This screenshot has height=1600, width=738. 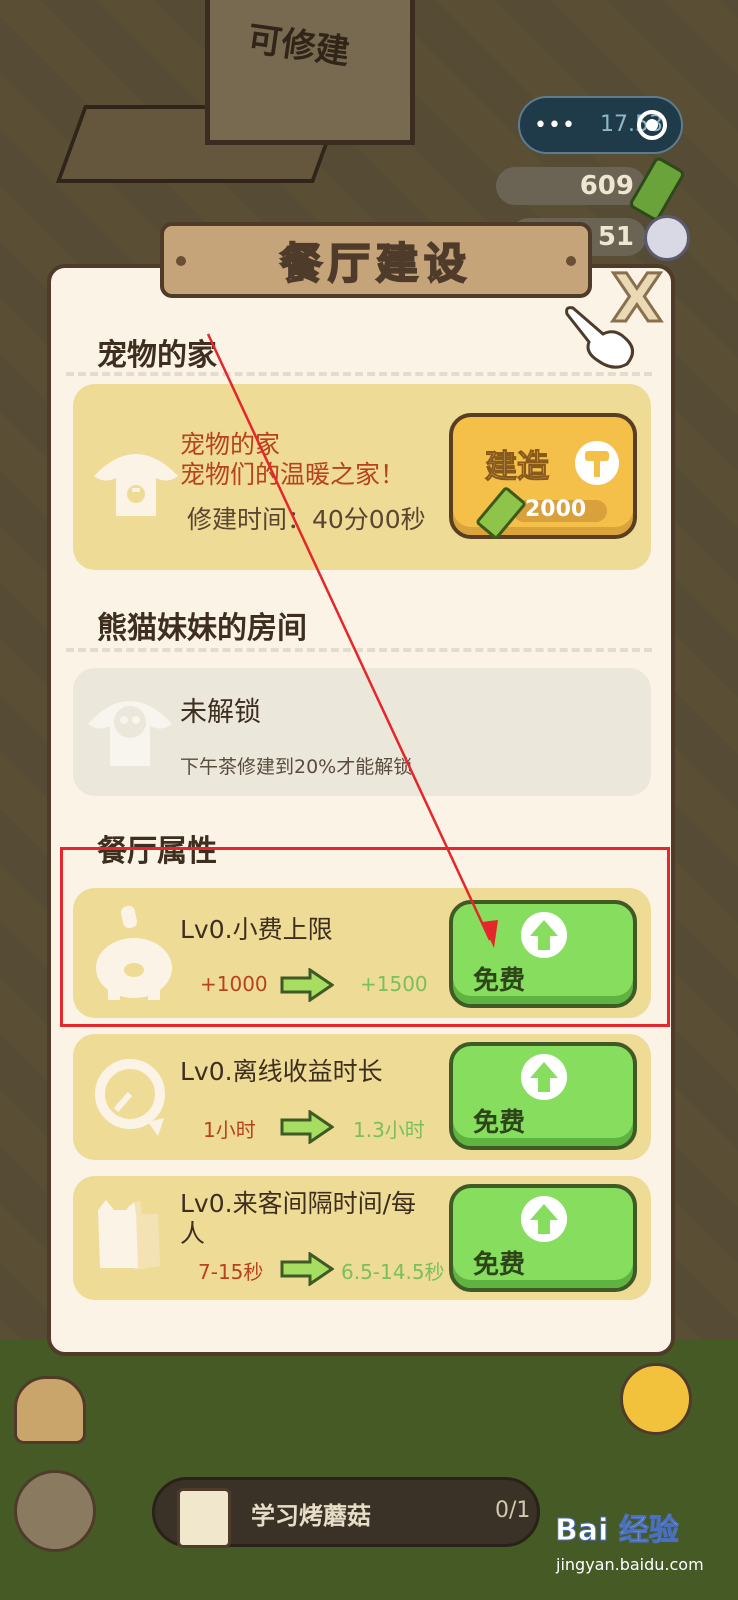 What do you see at coordinates (193, 1233) in the screenshot?
I see `attribute-name-line2: 人` at bounding box center [193, 1233].